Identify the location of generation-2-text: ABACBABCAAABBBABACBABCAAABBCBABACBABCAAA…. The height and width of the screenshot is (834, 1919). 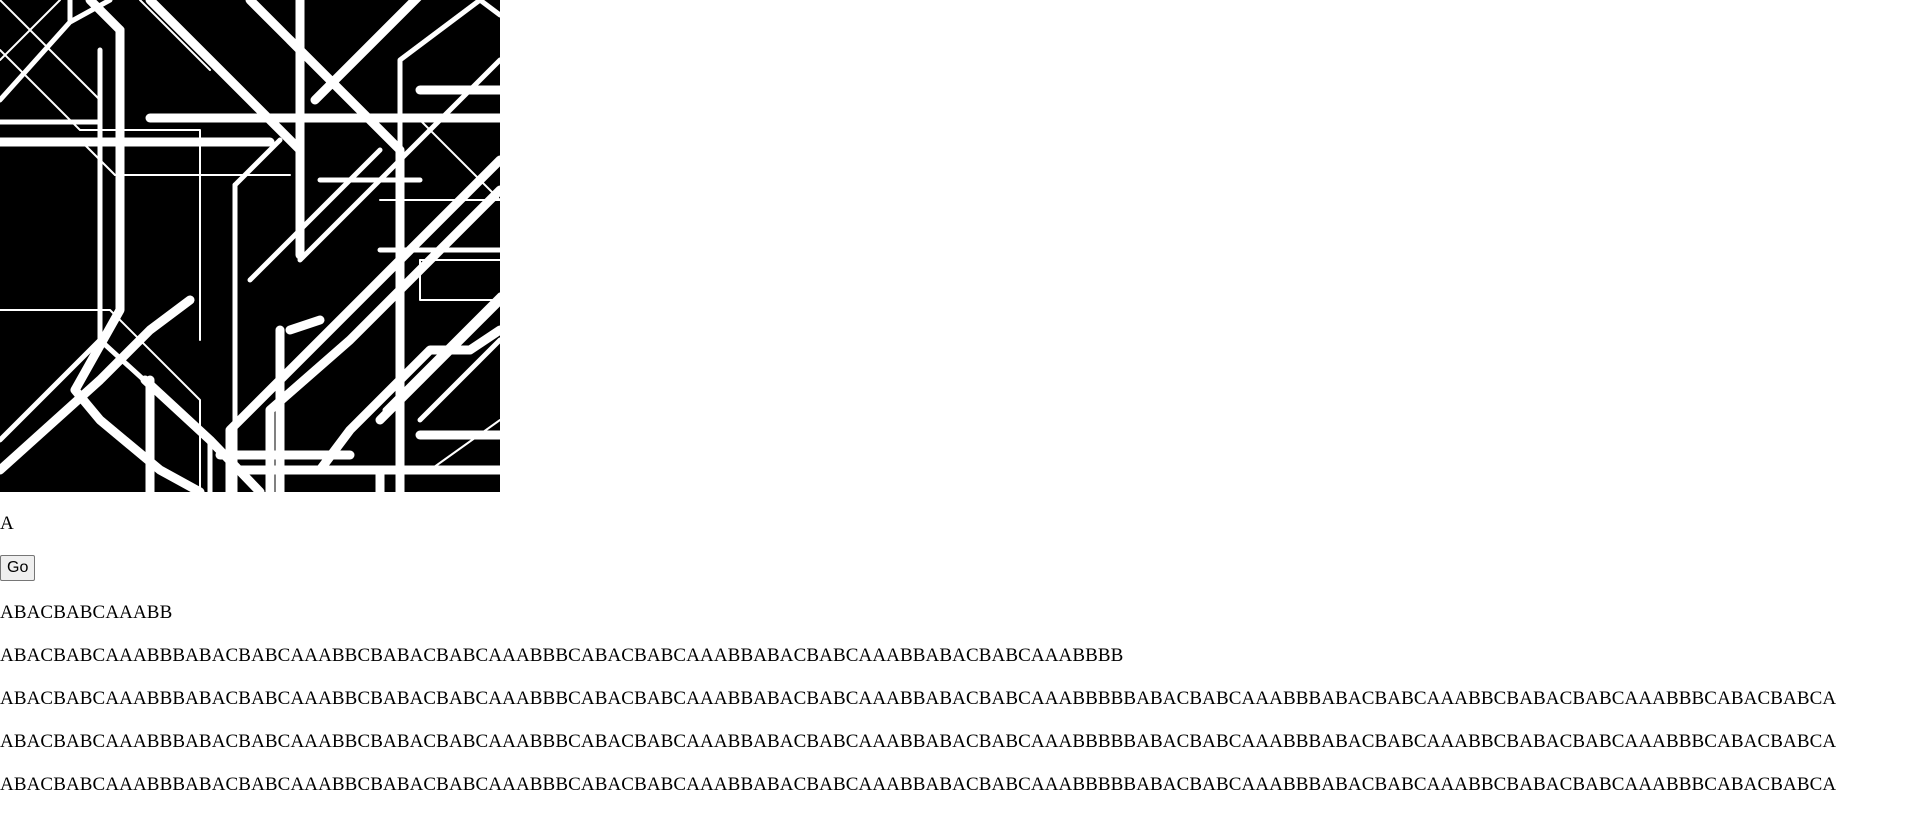
(562, 655).